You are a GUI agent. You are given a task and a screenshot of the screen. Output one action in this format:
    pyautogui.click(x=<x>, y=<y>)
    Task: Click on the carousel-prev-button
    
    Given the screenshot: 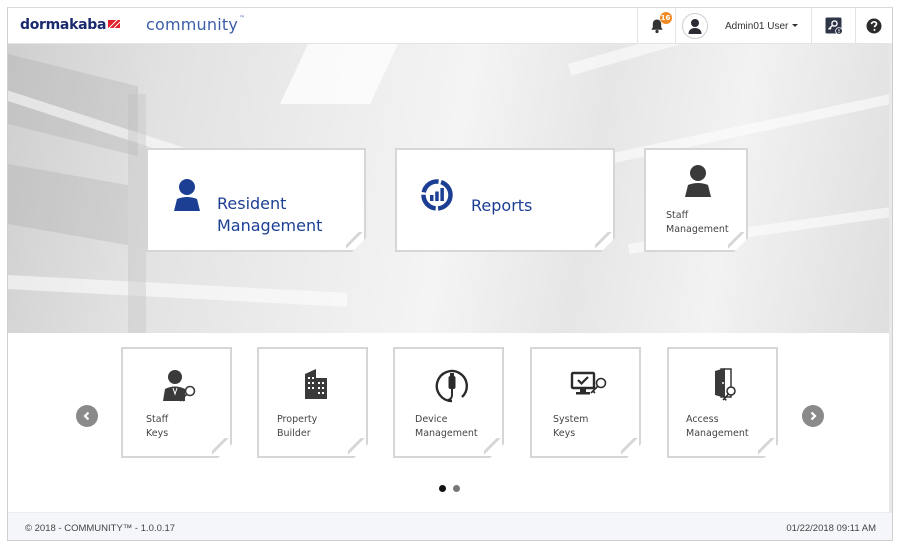 What is the action you would take?
    pyautogui.click(x=87, y=416)
    